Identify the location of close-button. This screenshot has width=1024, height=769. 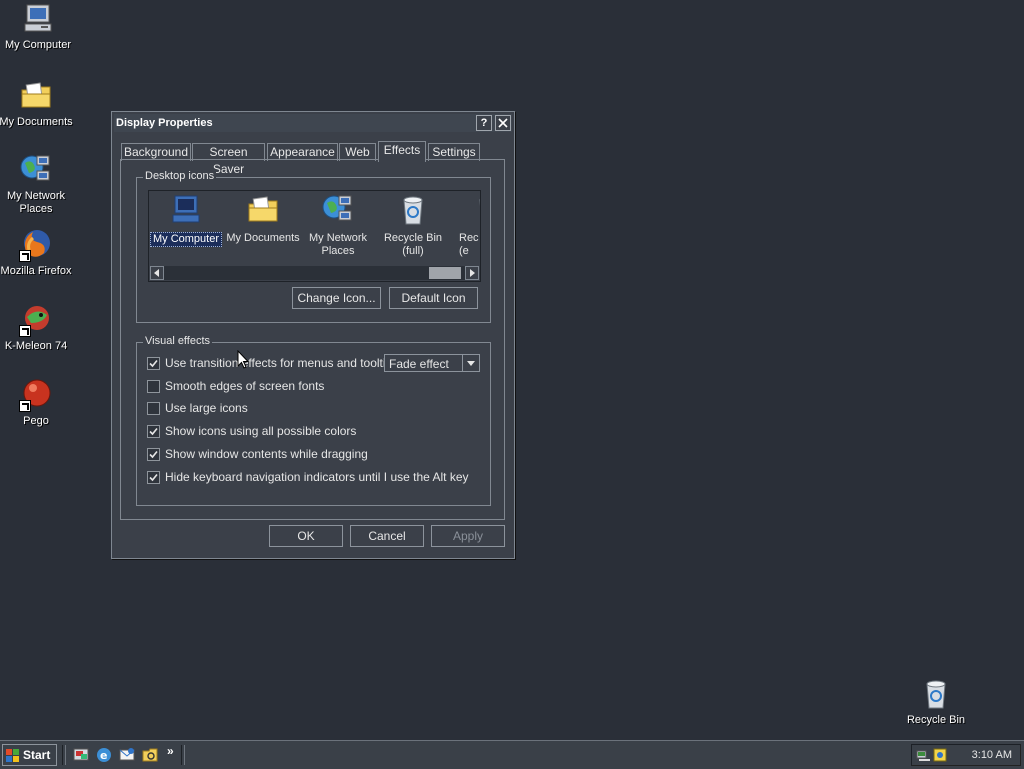
(503, 123).